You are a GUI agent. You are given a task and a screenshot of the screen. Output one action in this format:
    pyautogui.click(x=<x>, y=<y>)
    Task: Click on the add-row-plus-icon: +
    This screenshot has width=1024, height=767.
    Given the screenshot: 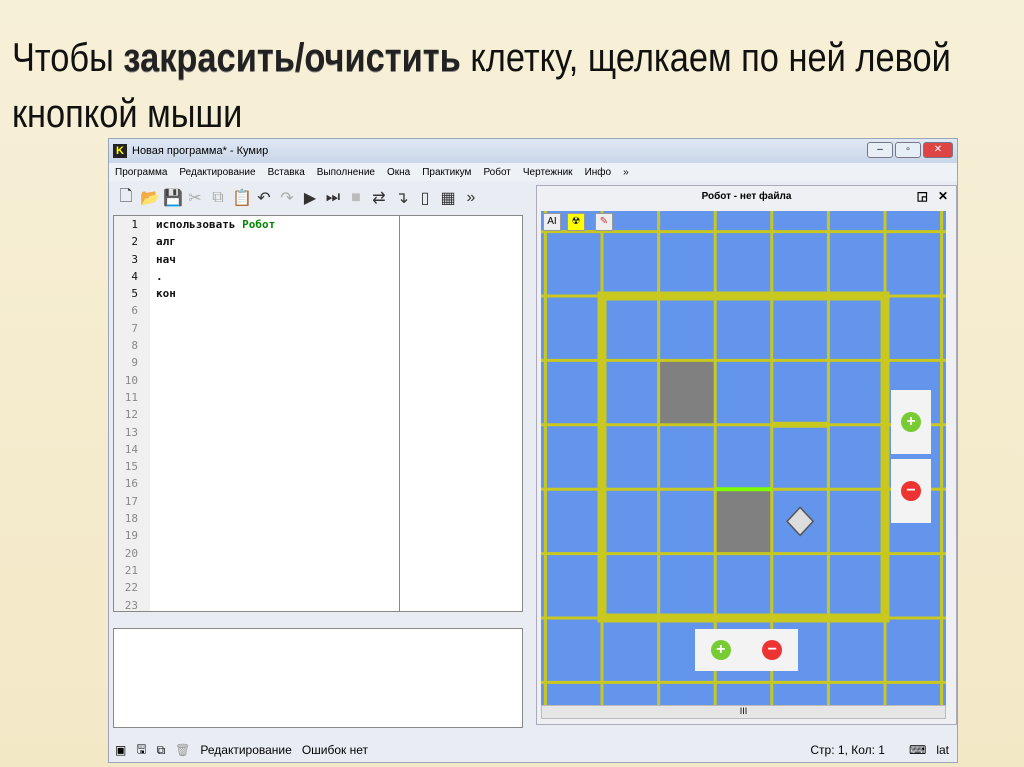 What is the action you would take?
    pyautogui.click(x=720, y=650)
    